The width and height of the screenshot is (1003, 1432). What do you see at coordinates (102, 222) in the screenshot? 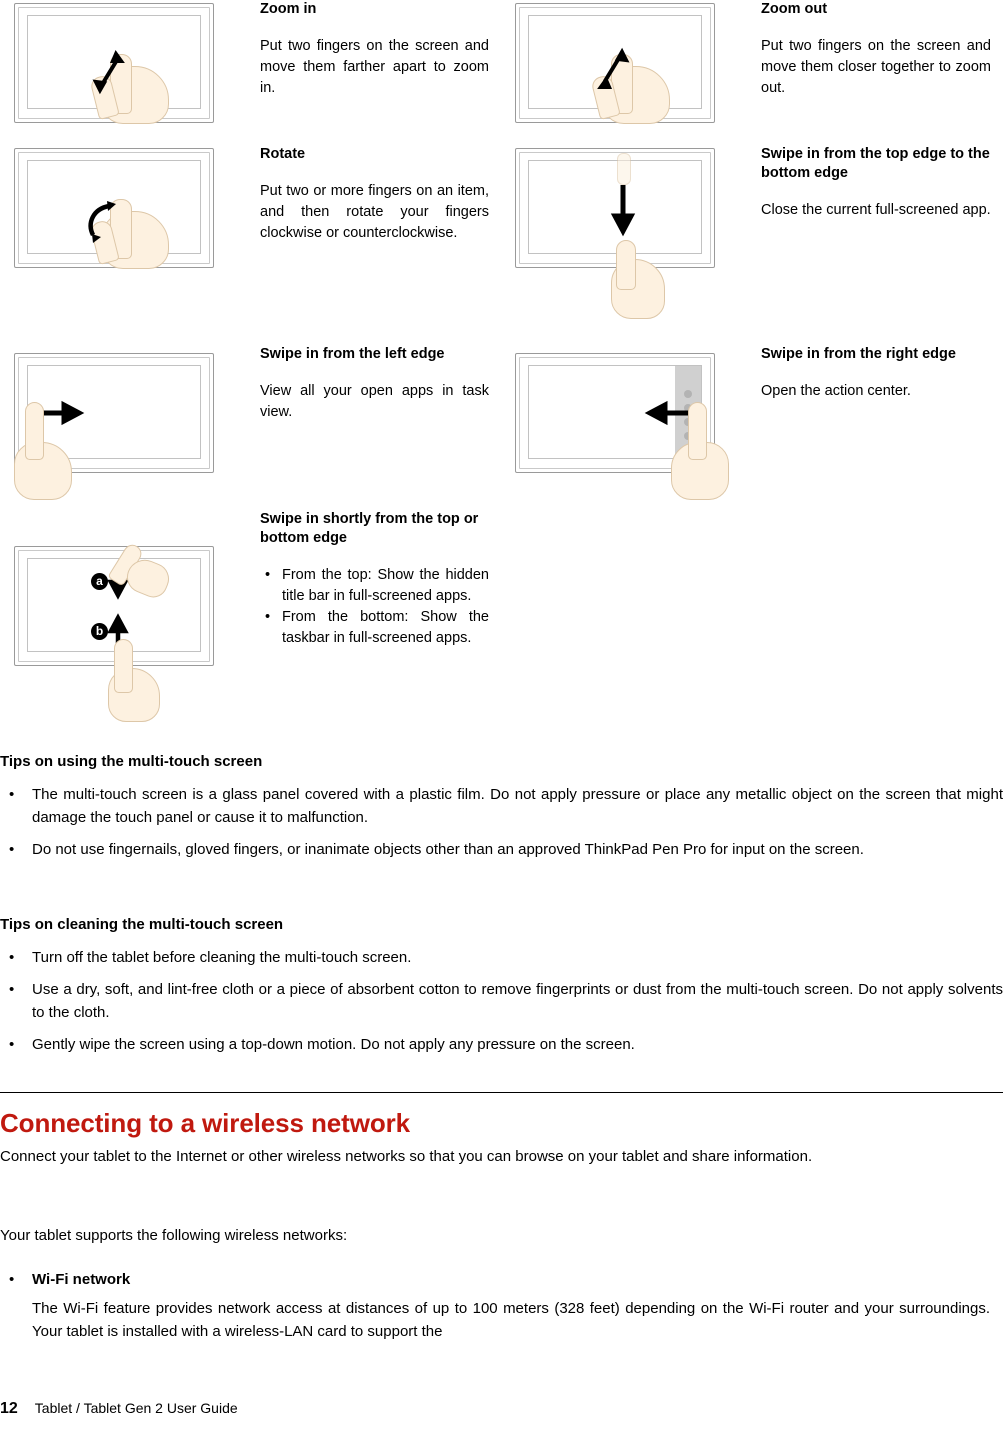
I see `rotate-arrow-icon` at bounding box center [102, 222].